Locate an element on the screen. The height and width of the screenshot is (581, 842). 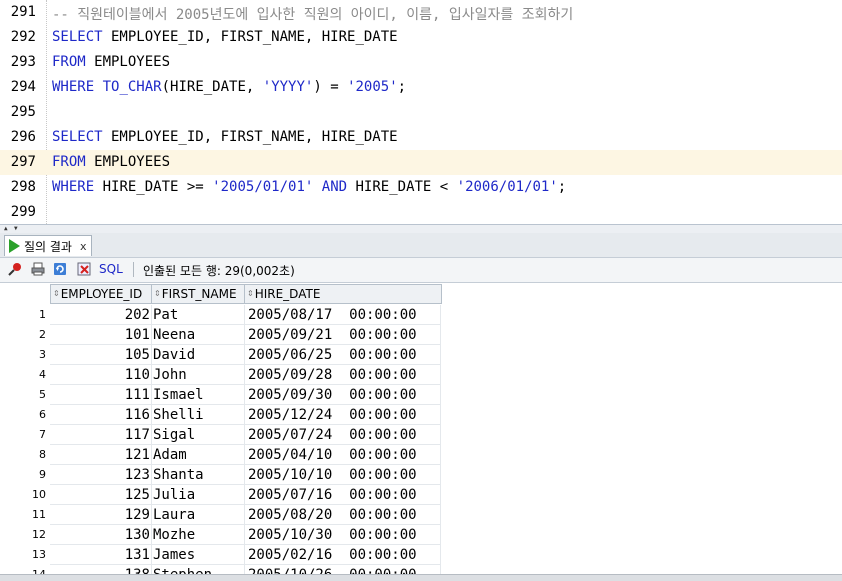
table-row: 2 101 Neena 2005/09/21 00:00:00 is located at coordinates (421, 335).